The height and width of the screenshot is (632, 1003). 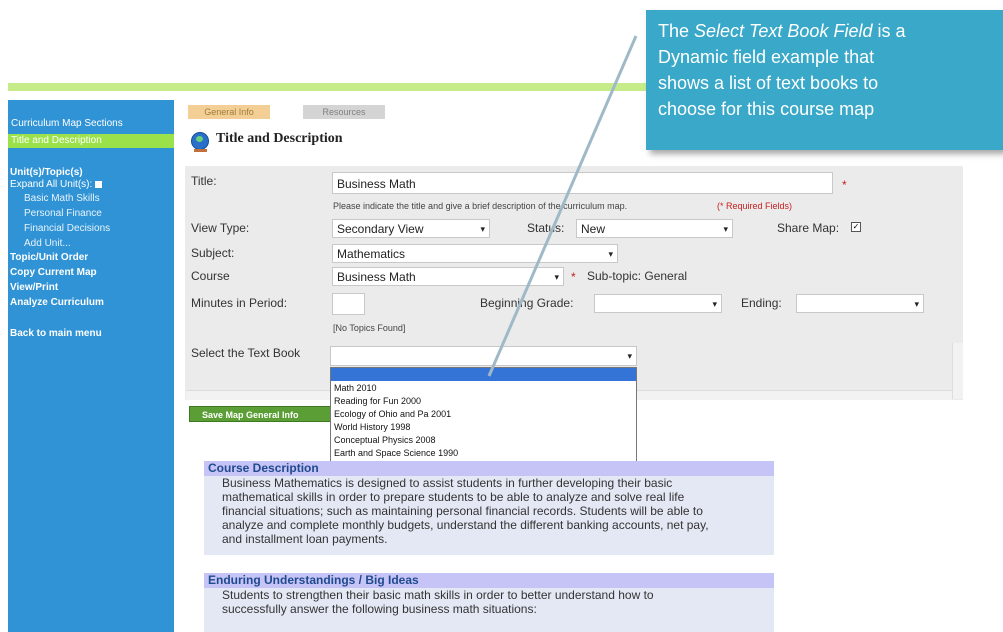 What do you see at coordinates (239, 303) in the screenshot?
I see `minutes-label: Minutes in Period:` at bounding box center [239, 303].